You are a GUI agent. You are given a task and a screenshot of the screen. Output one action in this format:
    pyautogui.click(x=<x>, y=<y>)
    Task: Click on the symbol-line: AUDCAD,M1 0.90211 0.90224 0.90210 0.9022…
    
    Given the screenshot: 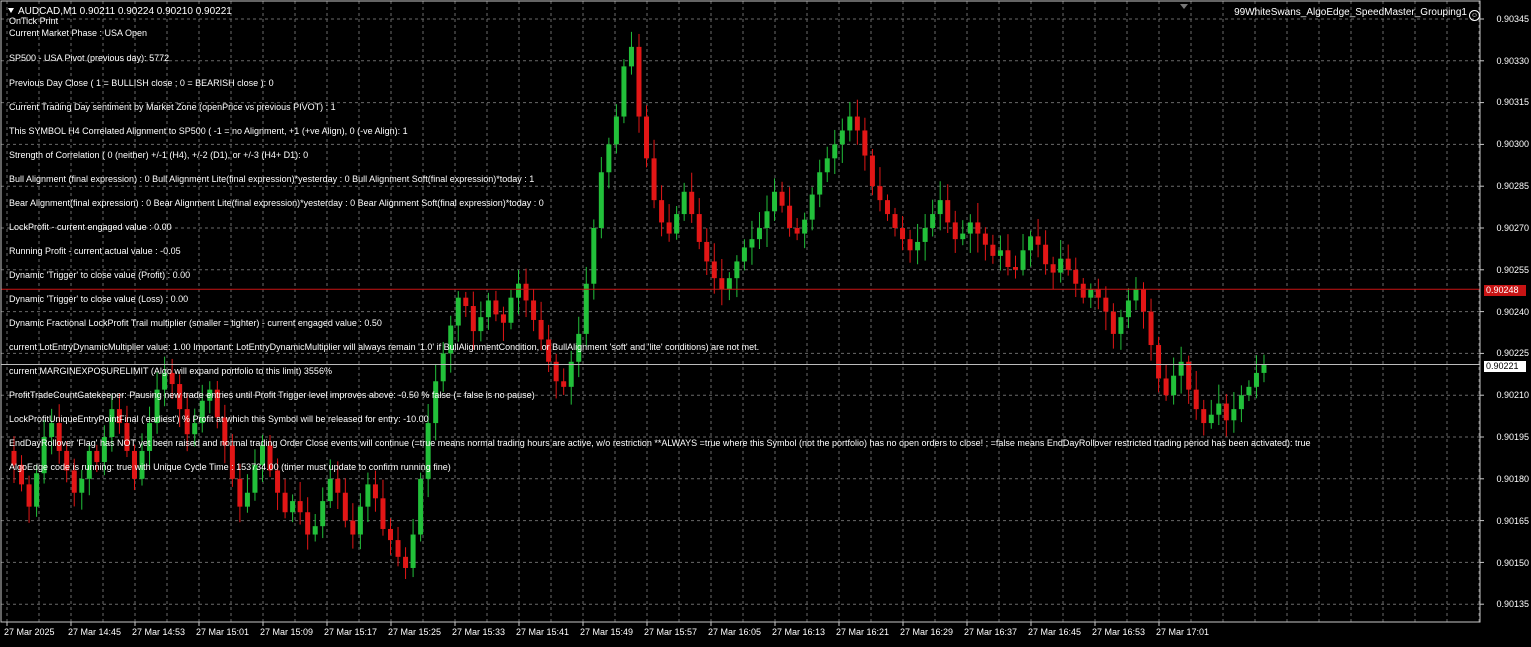 What is the action you would take?
    pyautogui.click(x=125, y=11)
    